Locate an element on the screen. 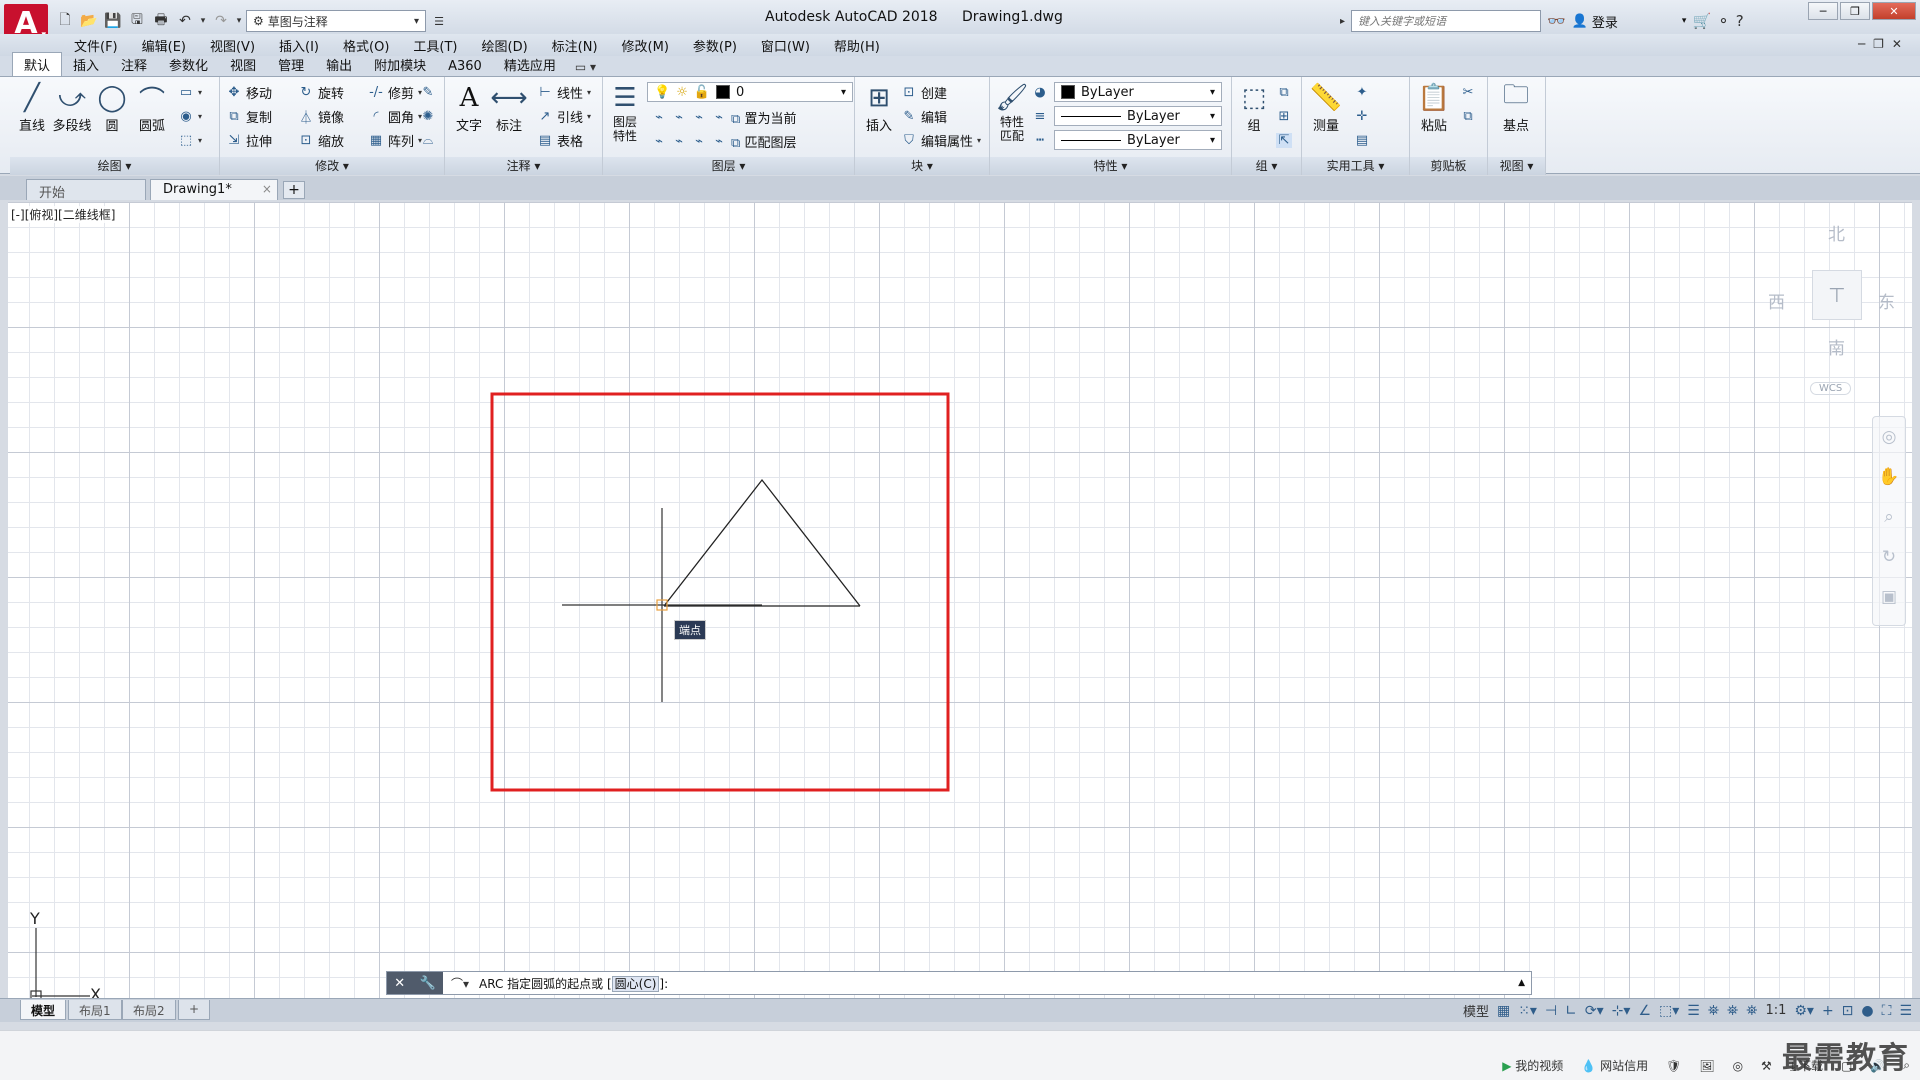  close-tab-icon: × is located at coordinates (267, 189).